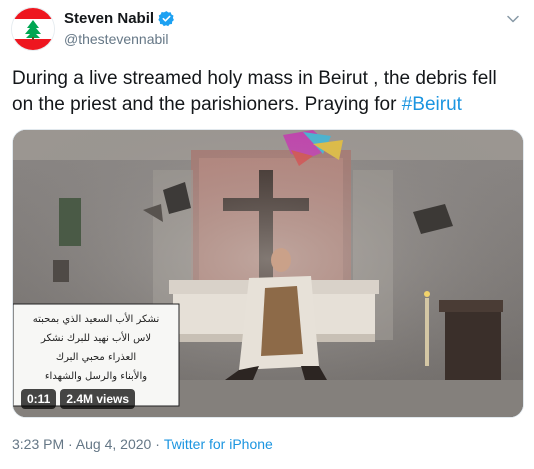  Describe the element at coordinates (96, 357) in the screenshot. I see `caption-line: العذراء محبي البرك` at that location.